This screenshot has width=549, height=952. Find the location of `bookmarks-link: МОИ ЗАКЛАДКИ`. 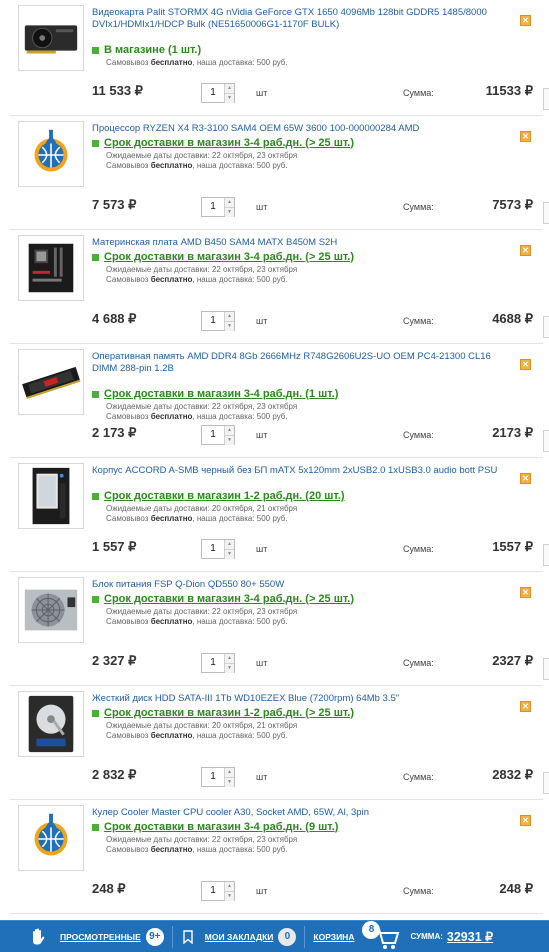

bookmarks-link: МОИ ЗАКЛАДКИ is located at coordinates (239, 937).